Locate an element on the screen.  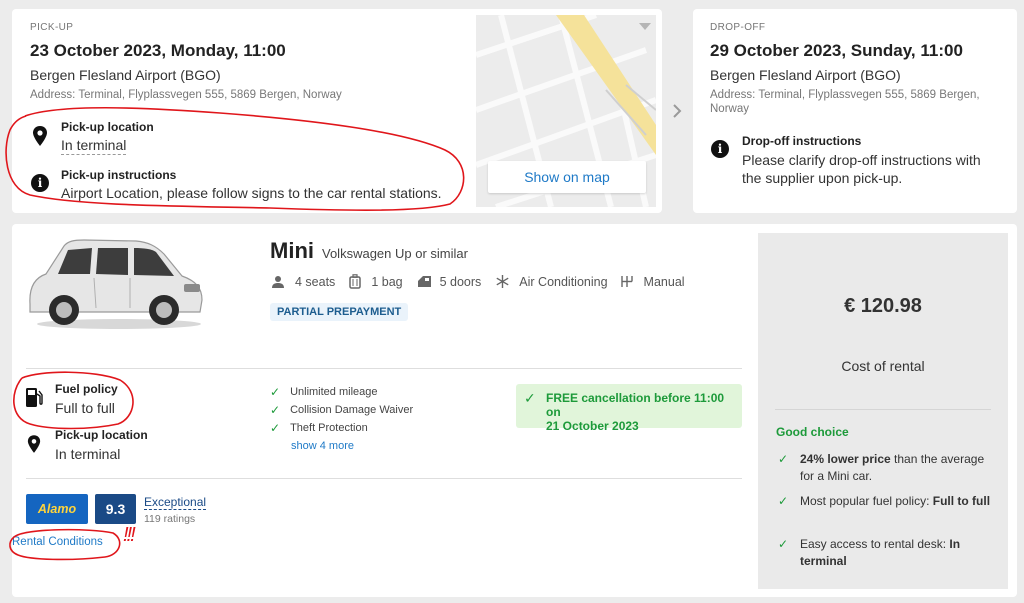
luggage-icon is located at coordinates (355, 281).